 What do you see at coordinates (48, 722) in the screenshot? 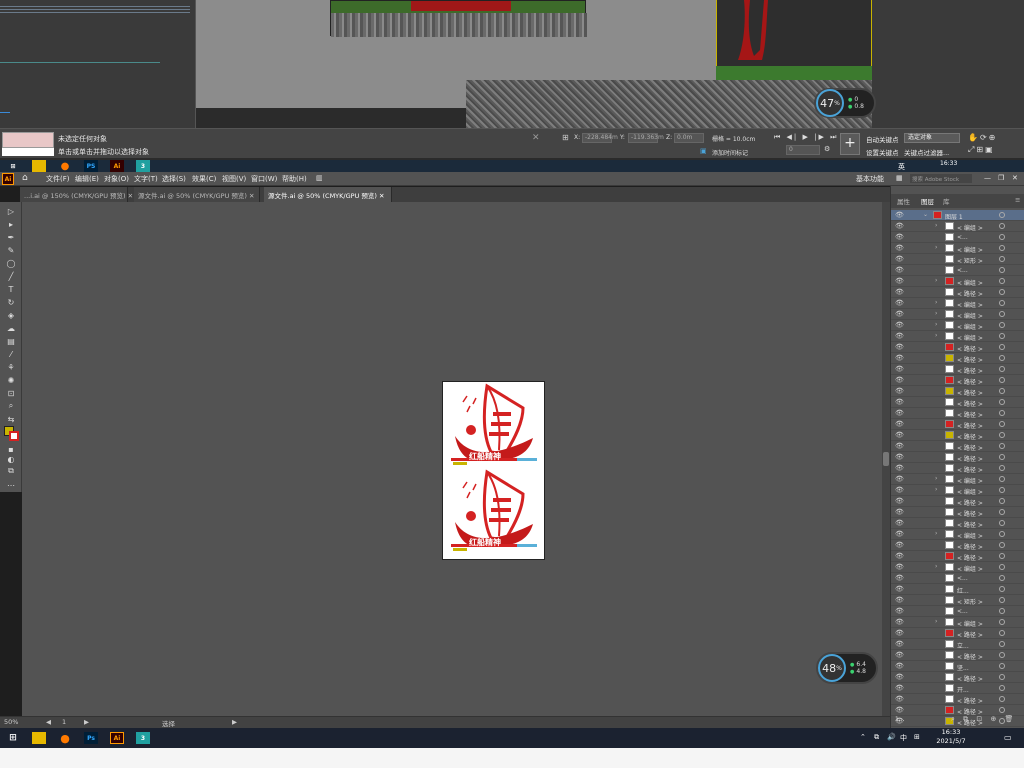
I see `prev-artboard-icon: ◀` at bounding box center [48, 722].